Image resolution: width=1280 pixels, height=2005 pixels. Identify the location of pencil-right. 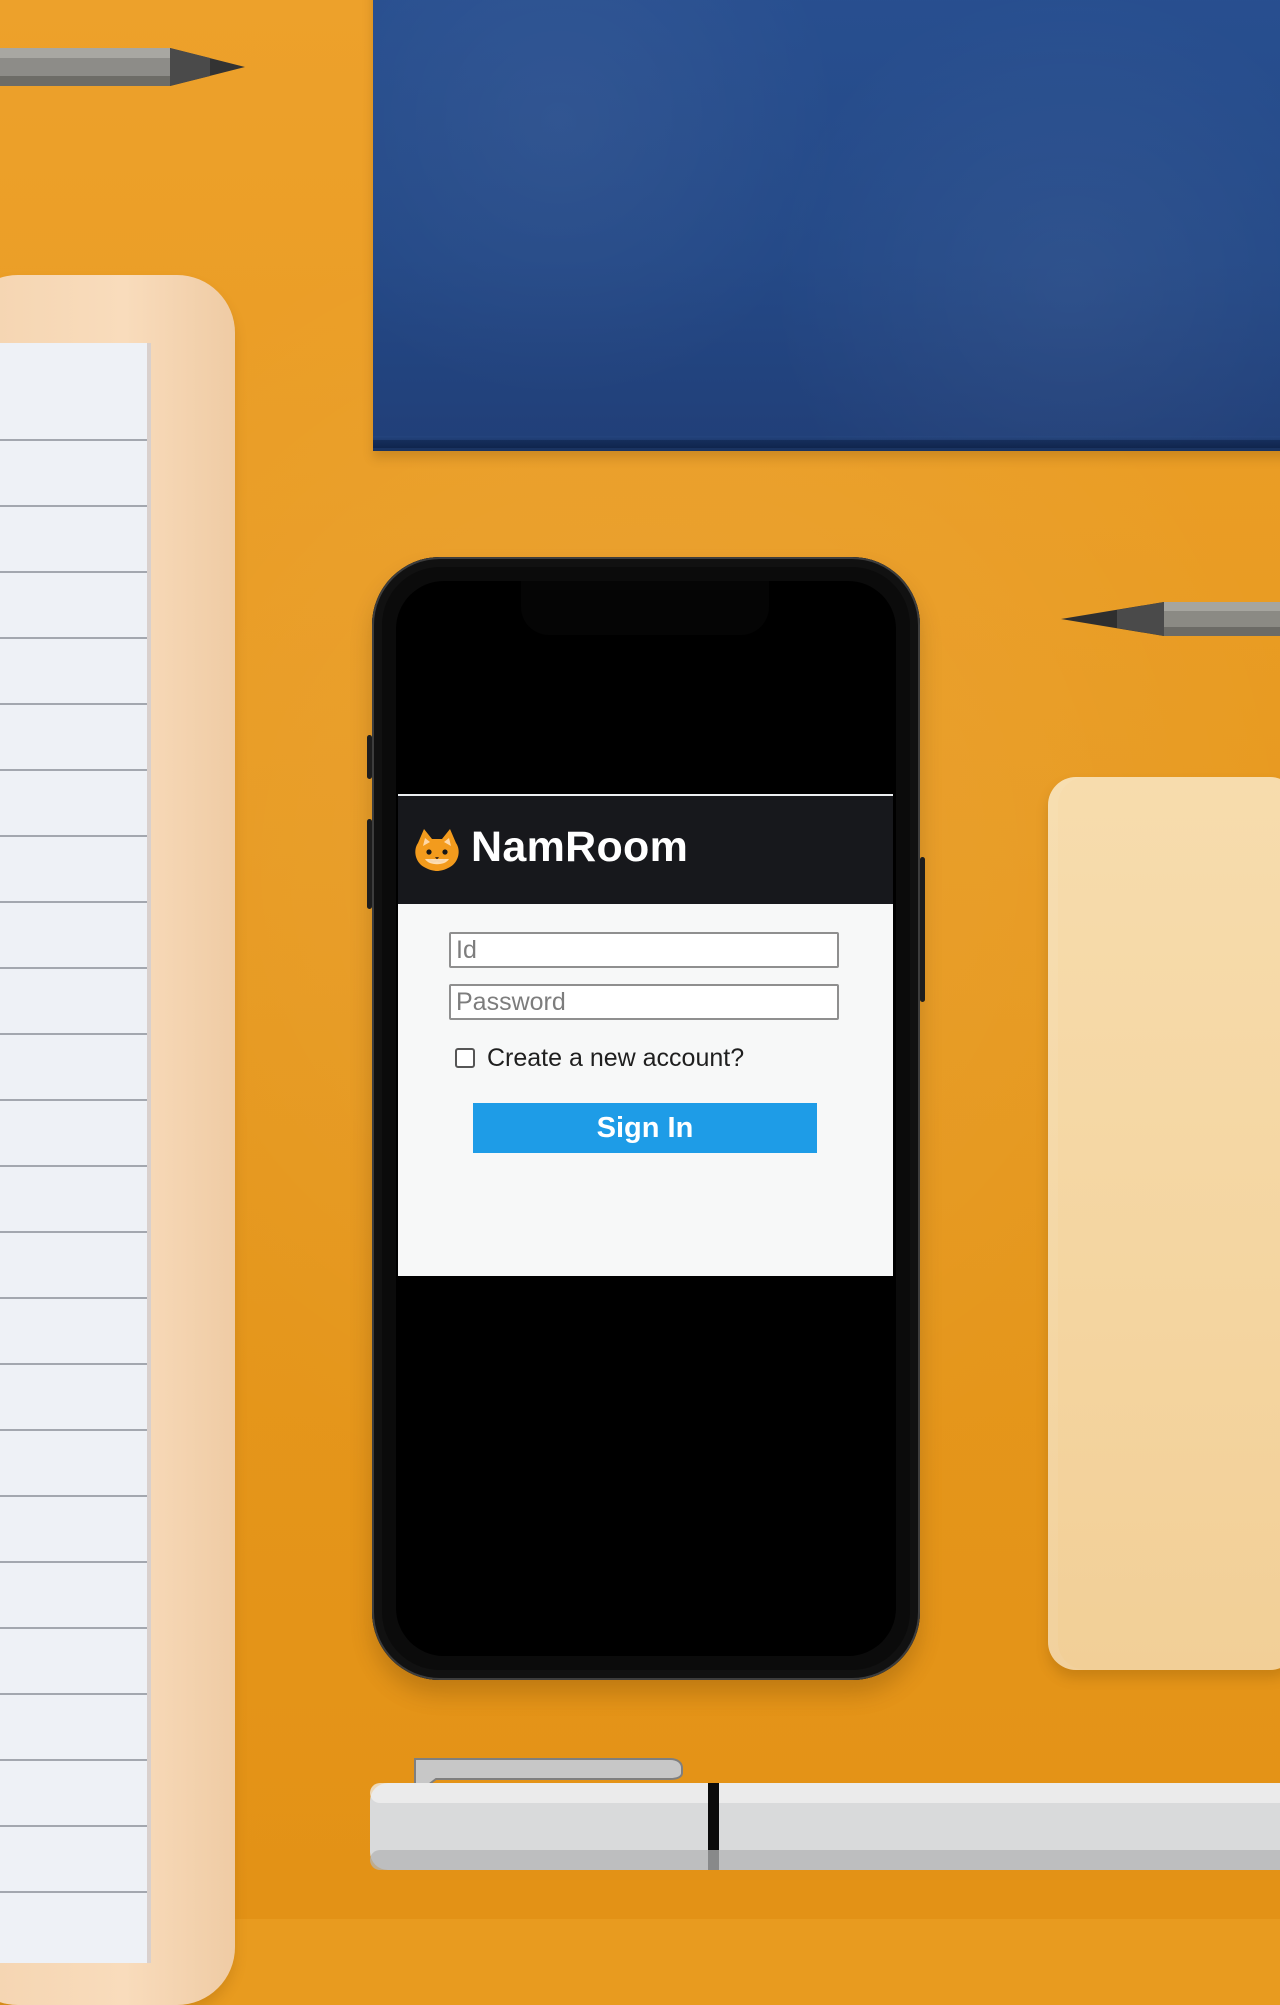
(1170, 619).